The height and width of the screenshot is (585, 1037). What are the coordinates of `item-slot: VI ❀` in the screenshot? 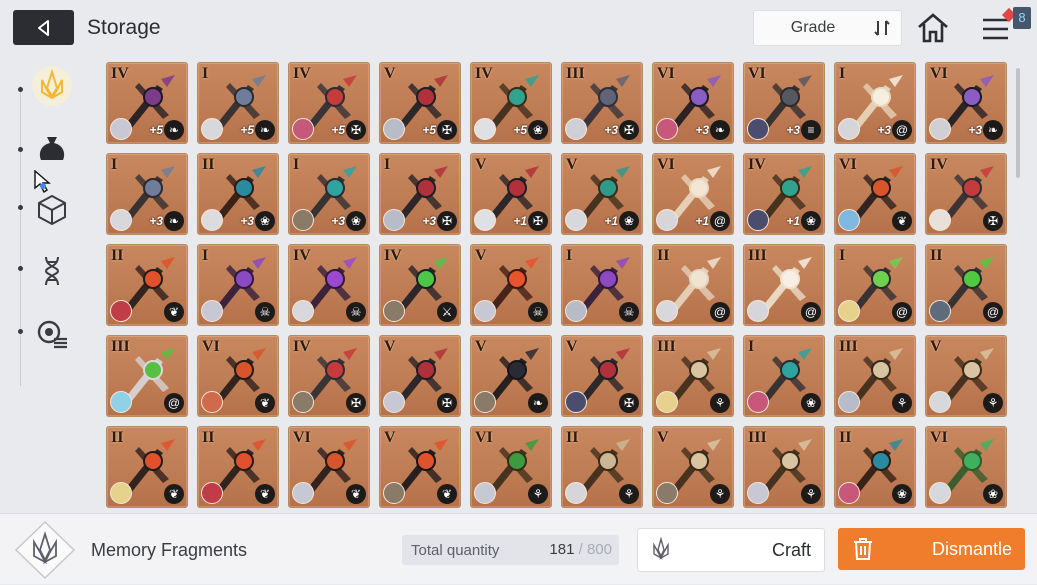 It's located at (966, 467).